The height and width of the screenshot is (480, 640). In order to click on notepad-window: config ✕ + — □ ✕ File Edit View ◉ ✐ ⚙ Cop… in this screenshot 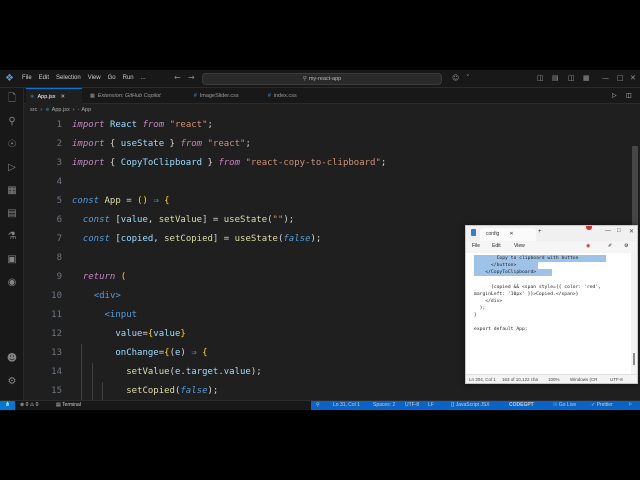, I will do `click(551, 304)`.